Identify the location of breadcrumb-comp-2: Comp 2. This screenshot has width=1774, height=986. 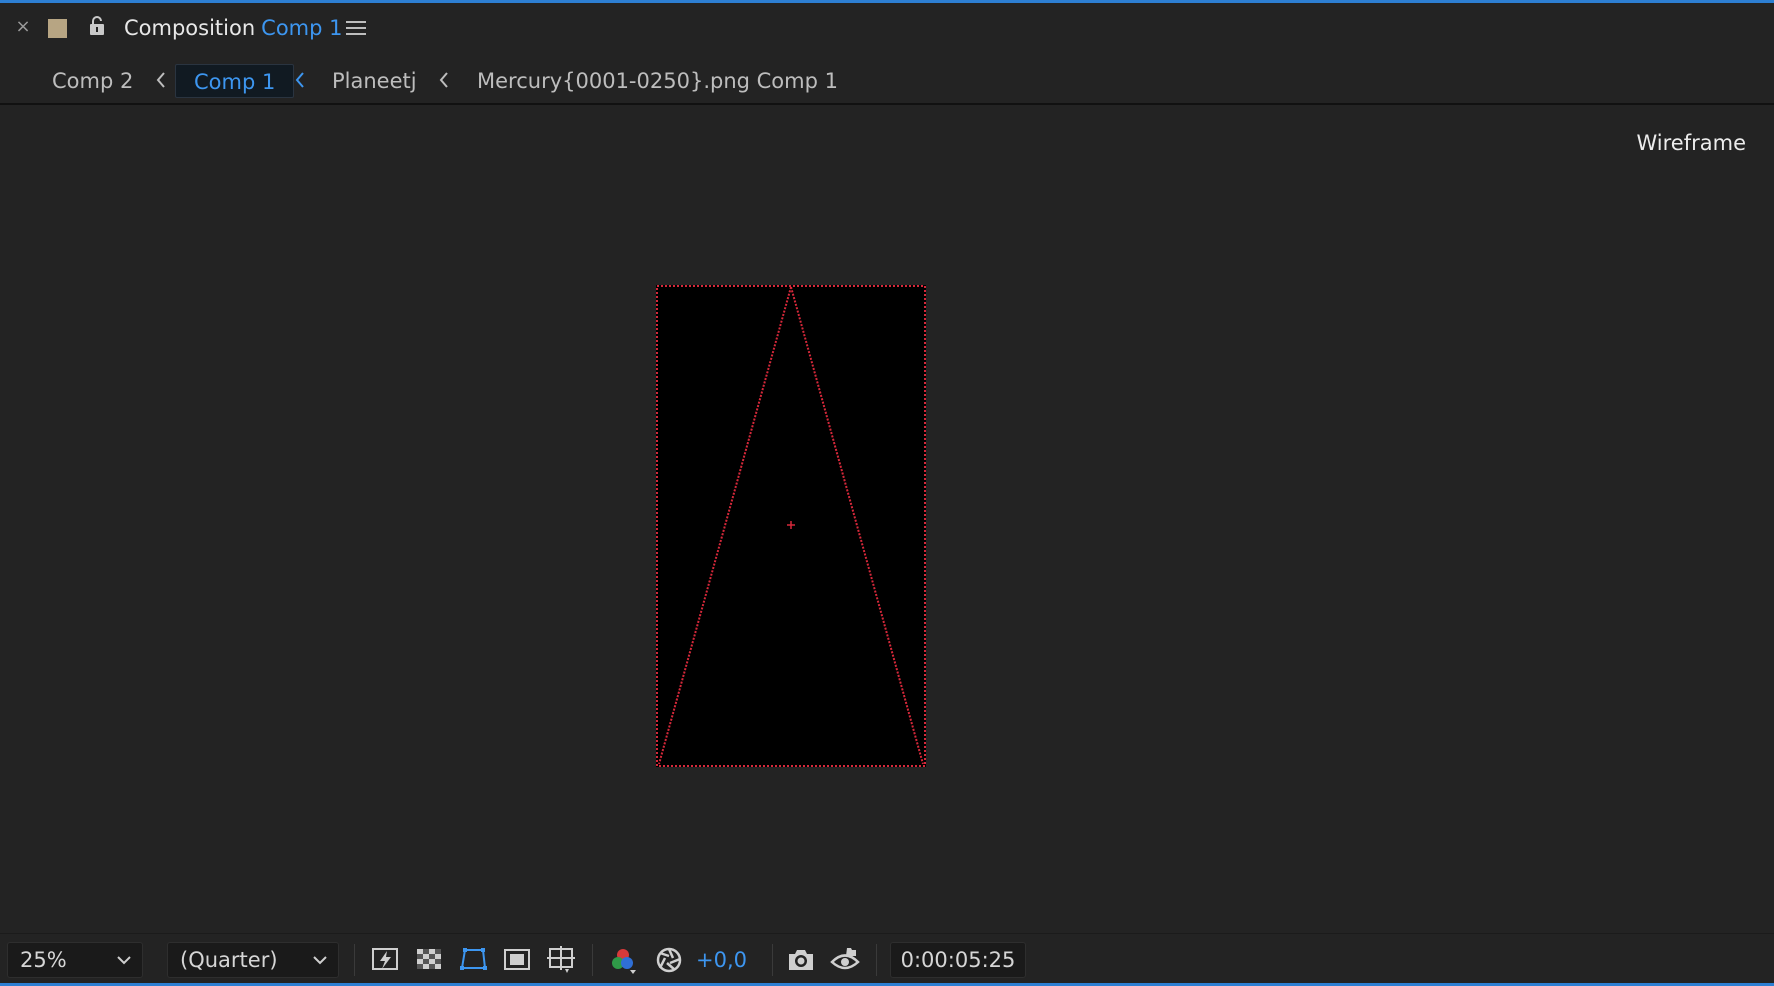
(92, 81).